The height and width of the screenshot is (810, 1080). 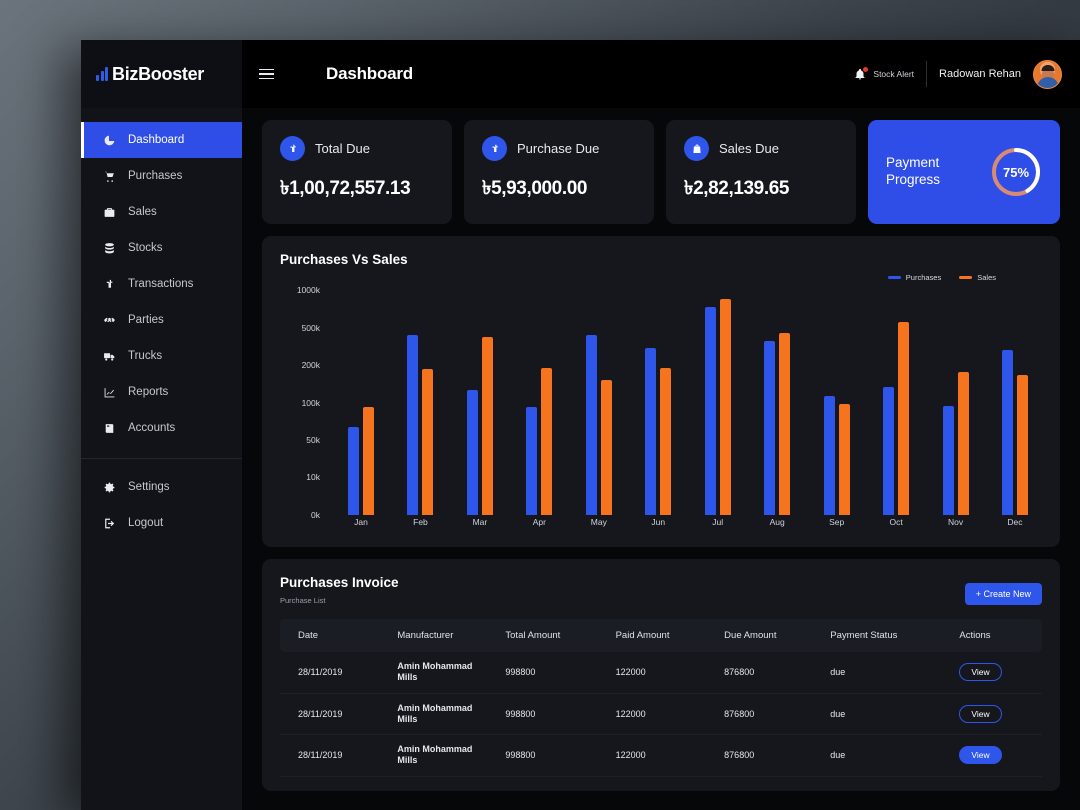 I want to click on bar-sales-oct, so click(x=904, y=418).